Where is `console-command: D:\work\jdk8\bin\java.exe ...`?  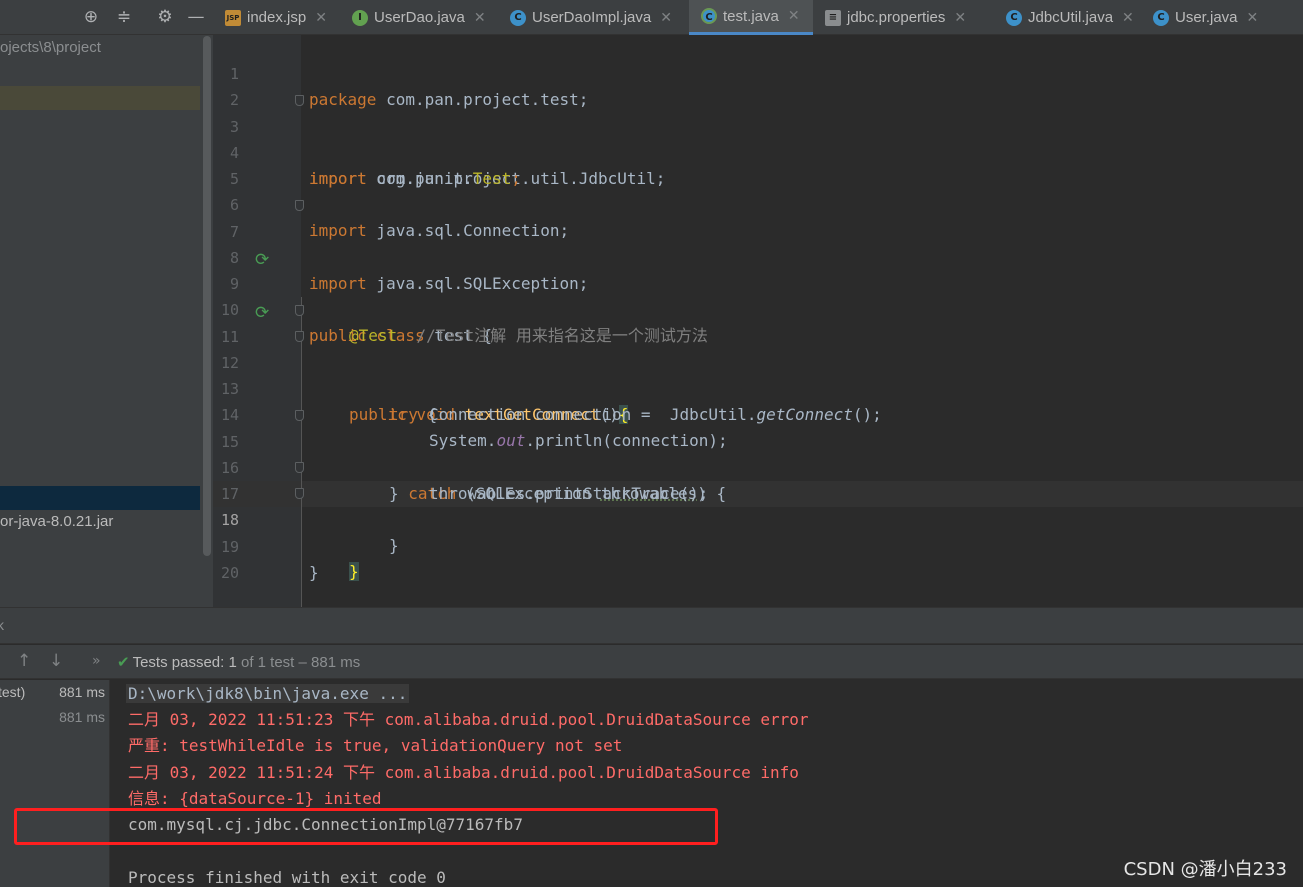
console-command: D:\work\jdk8\bin\java.exe ... is located at coordinates (268, 693).